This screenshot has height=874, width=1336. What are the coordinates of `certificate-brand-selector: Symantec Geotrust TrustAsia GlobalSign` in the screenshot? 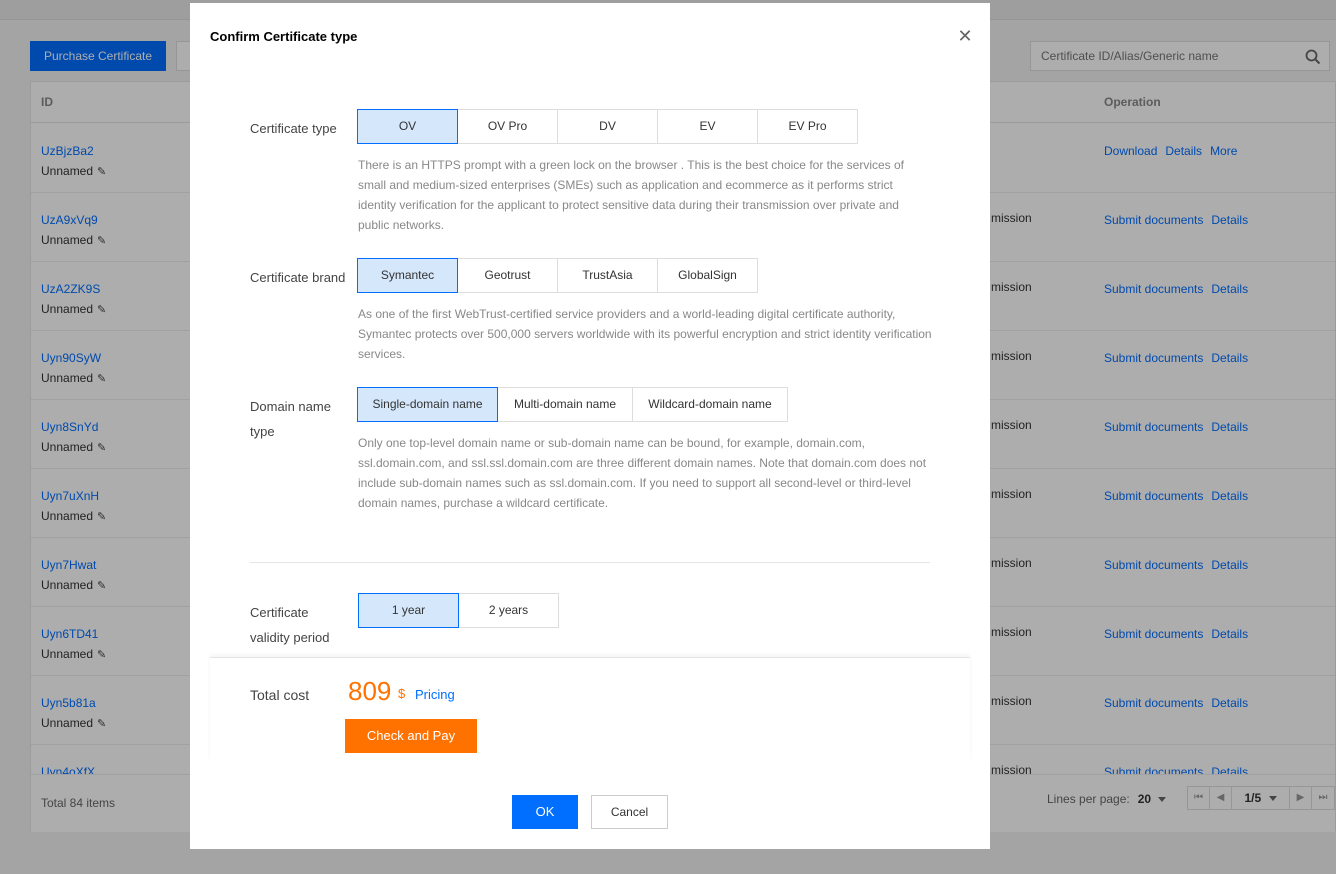 It's located at (557, 275).